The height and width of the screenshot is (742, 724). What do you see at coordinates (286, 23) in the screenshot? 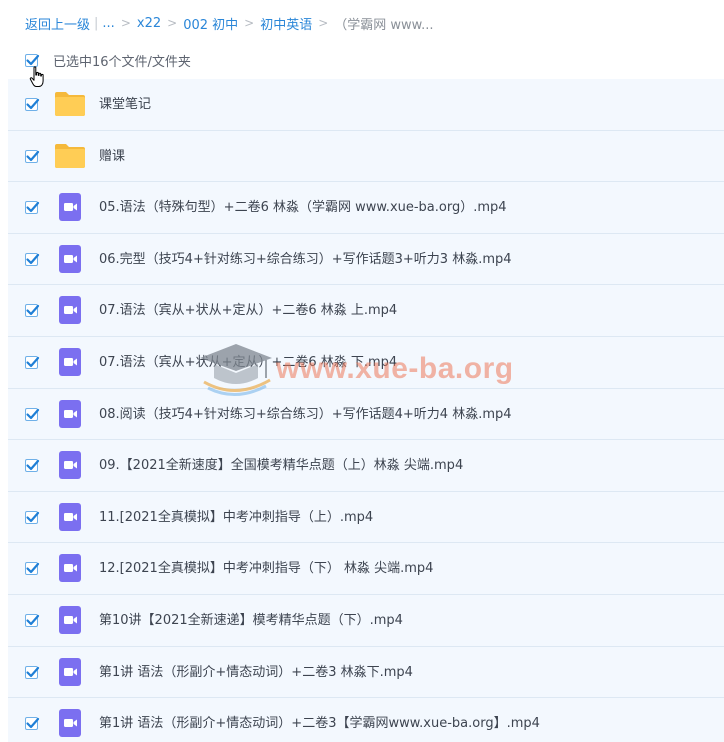
I see `breadcrumb-item-junior-english: 初中英语` at bounding box center [286, 23].